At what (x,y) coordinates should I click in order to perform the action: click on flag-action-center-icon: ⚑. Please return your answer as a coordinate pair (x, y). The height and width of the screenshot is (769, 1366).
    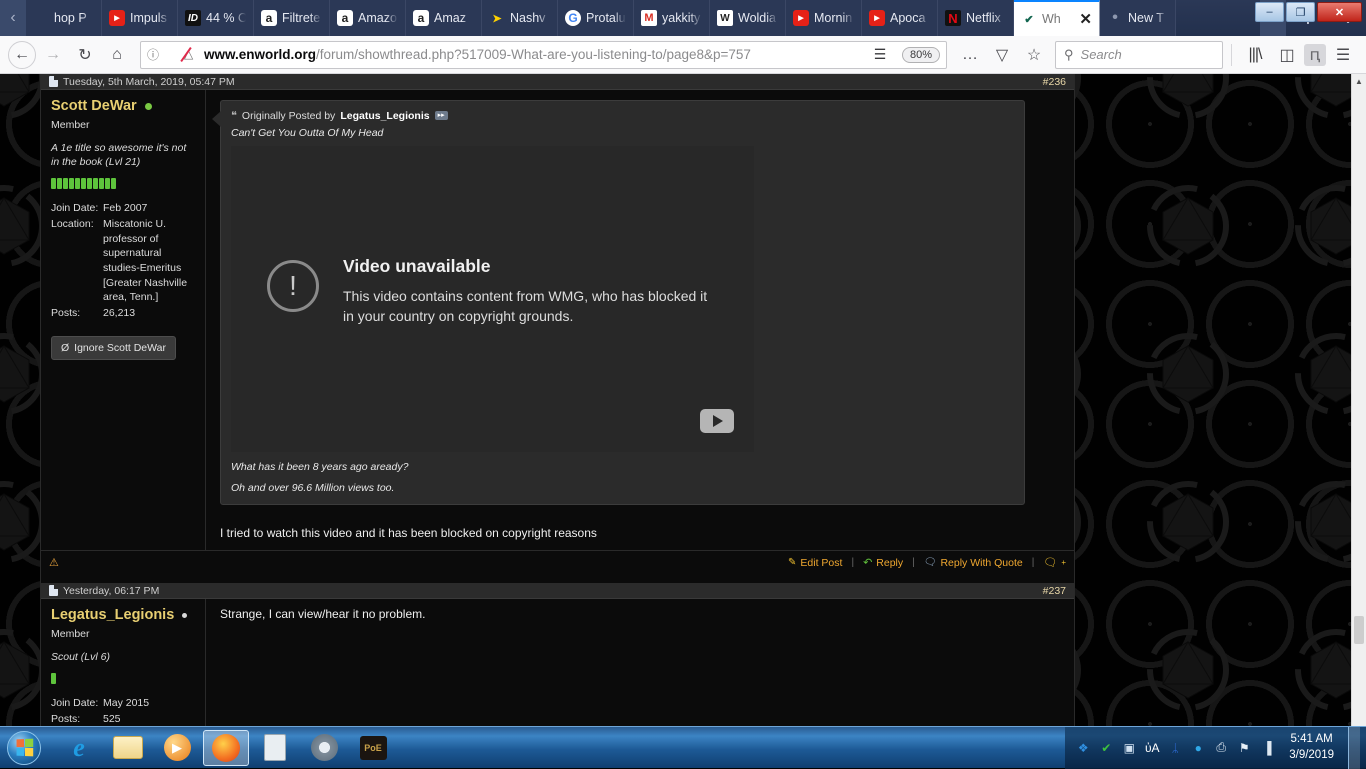
    Looking at the image, I should click on (1244, 748).